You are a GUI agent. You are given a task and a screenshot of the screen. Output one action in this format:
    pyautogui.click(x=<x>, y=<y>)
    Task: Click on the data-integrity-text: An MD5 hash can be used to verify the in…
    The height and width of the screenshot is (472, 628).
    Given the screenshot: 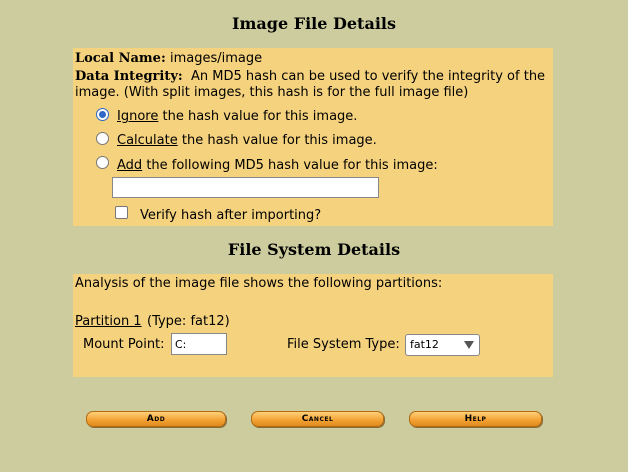 What is the action you would take?
    pyautogui.click(x=368, y=76)
    